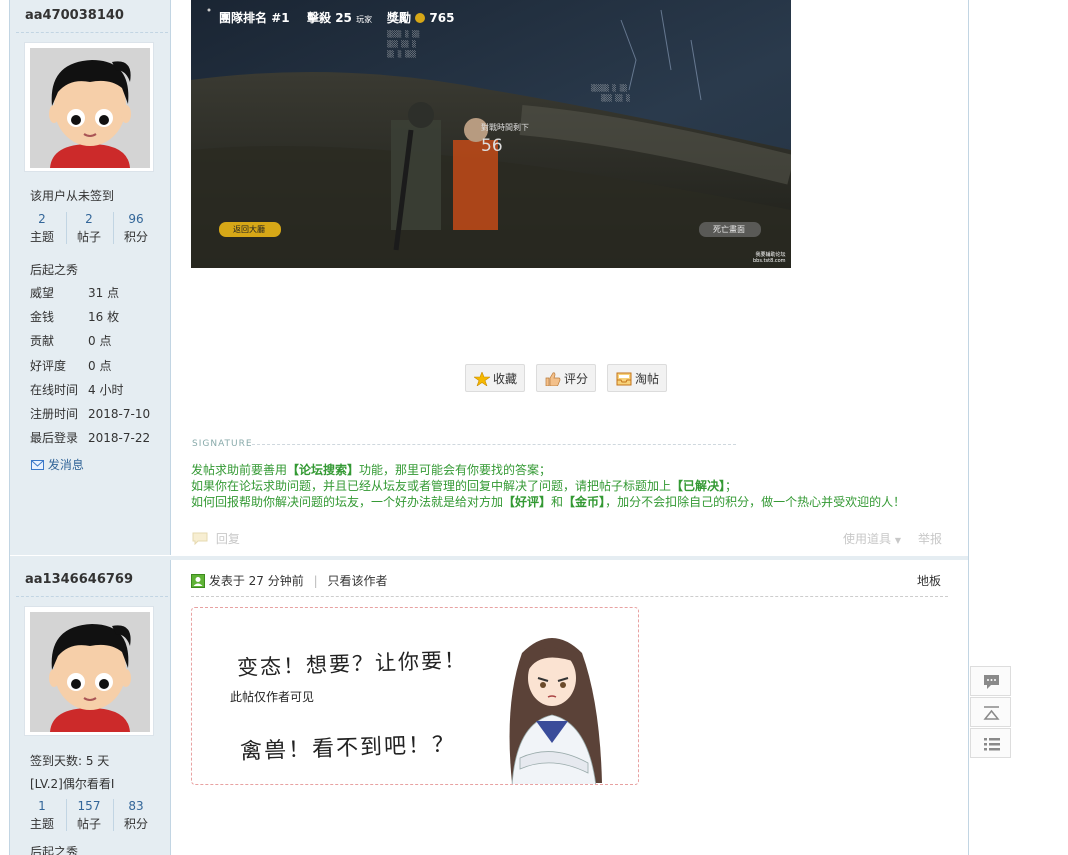  What do you see at coordinates (200, 539) in the screenshot?
I see `reply-icon` at bounding box center [200, 539].